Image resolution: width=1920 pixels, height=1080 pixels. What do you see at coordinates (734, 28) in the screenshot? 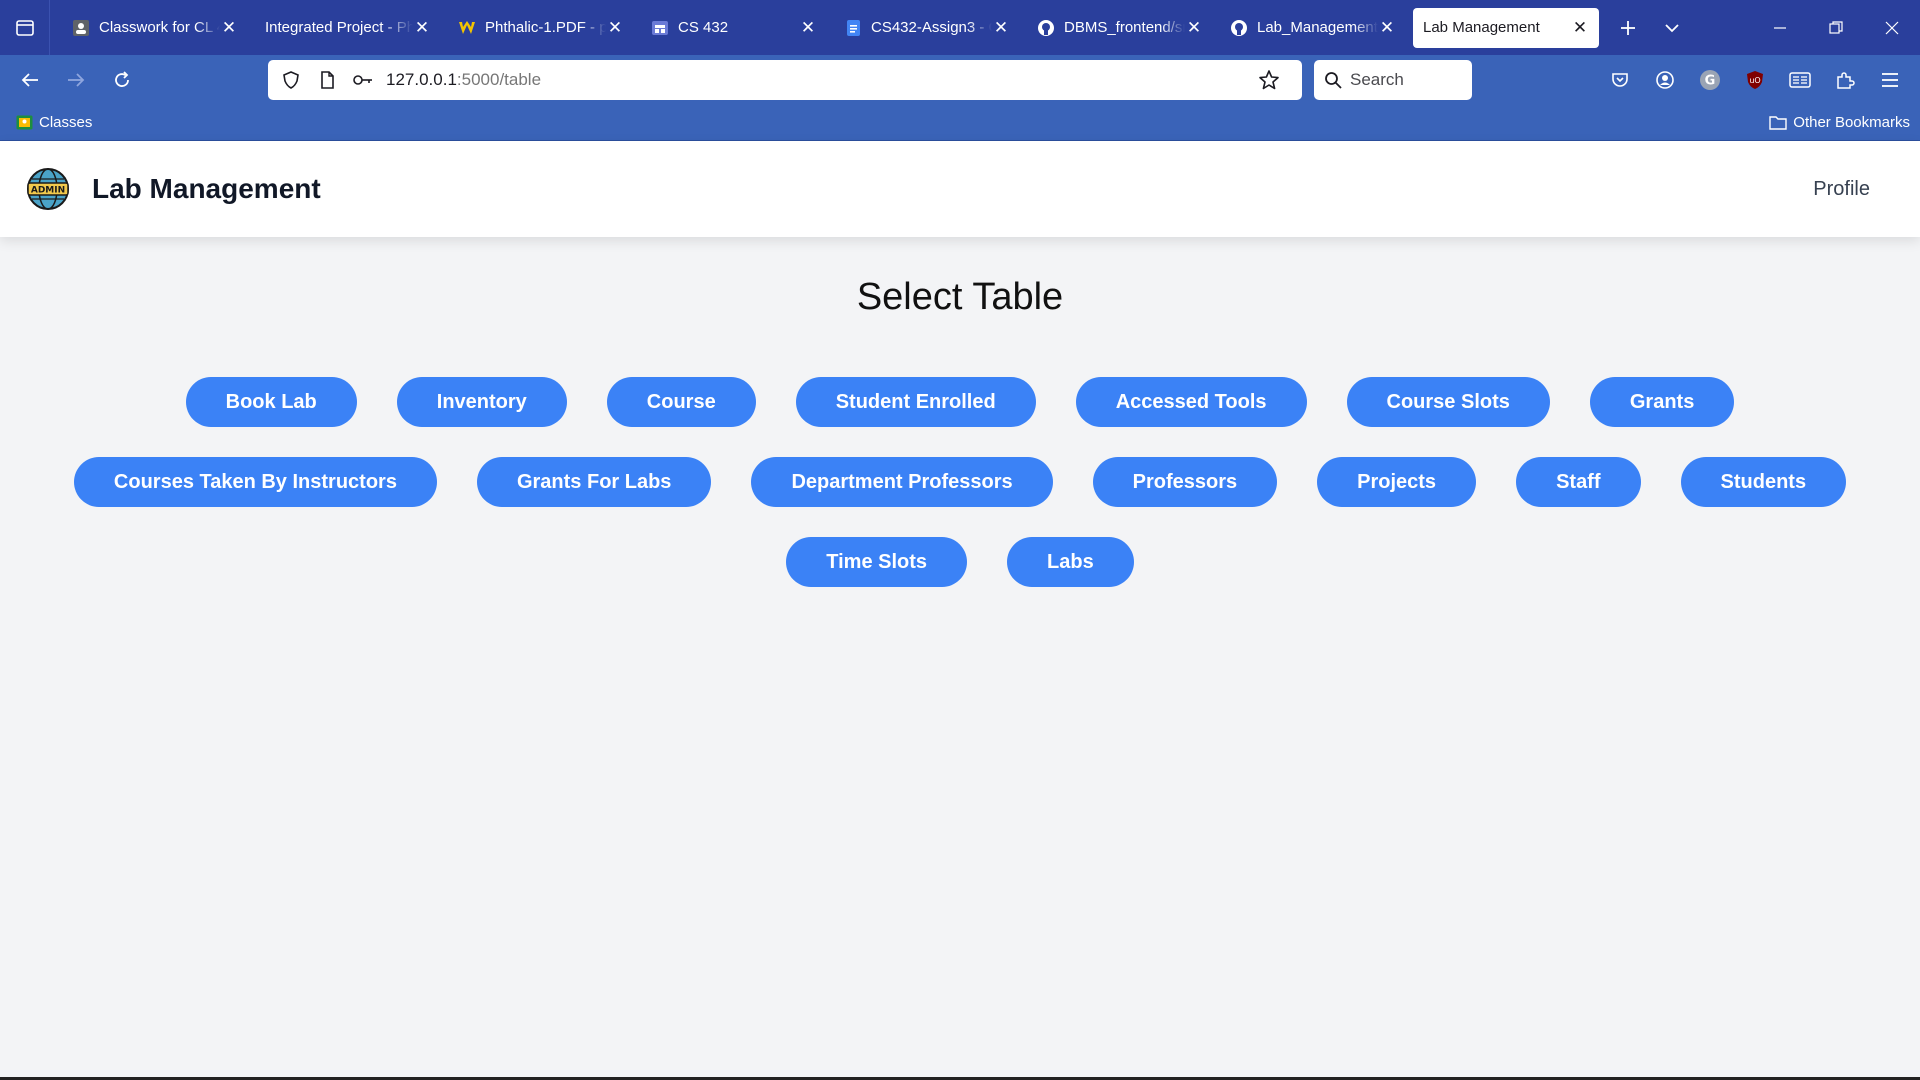
I see `tab-cs432: CS 432 ✕` at bounding box center [734, 28].